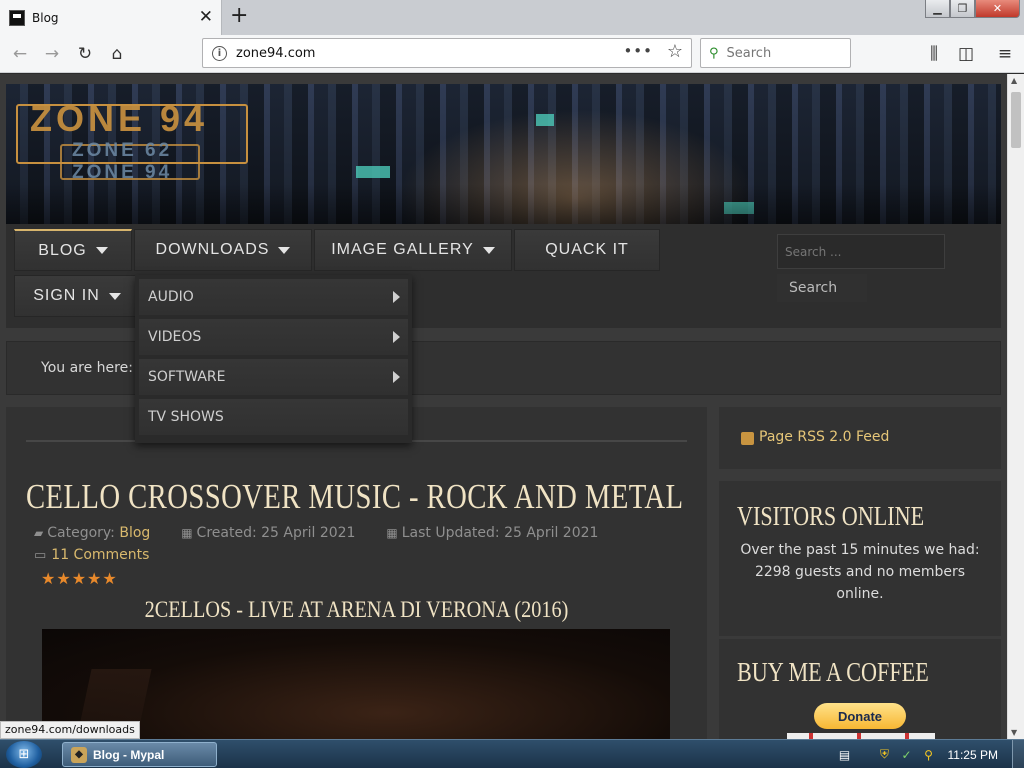 The image size is (1024, 768). Describe the element at coordinates (175, 337) in the screenshot. I see `dropdown-label: VIDEOS` at that location.